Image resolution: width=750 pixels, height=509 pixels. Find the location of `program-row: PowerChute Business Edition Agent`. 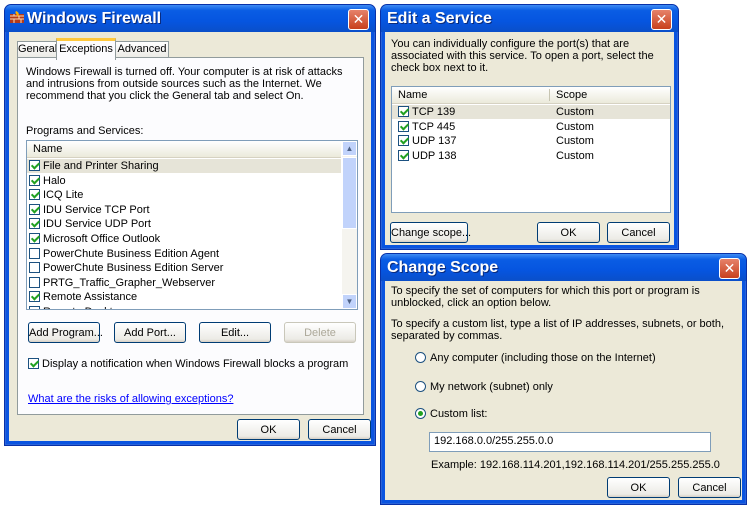

program-row: PowerChute Business Edition Agent is located at coordinates (124, 254).